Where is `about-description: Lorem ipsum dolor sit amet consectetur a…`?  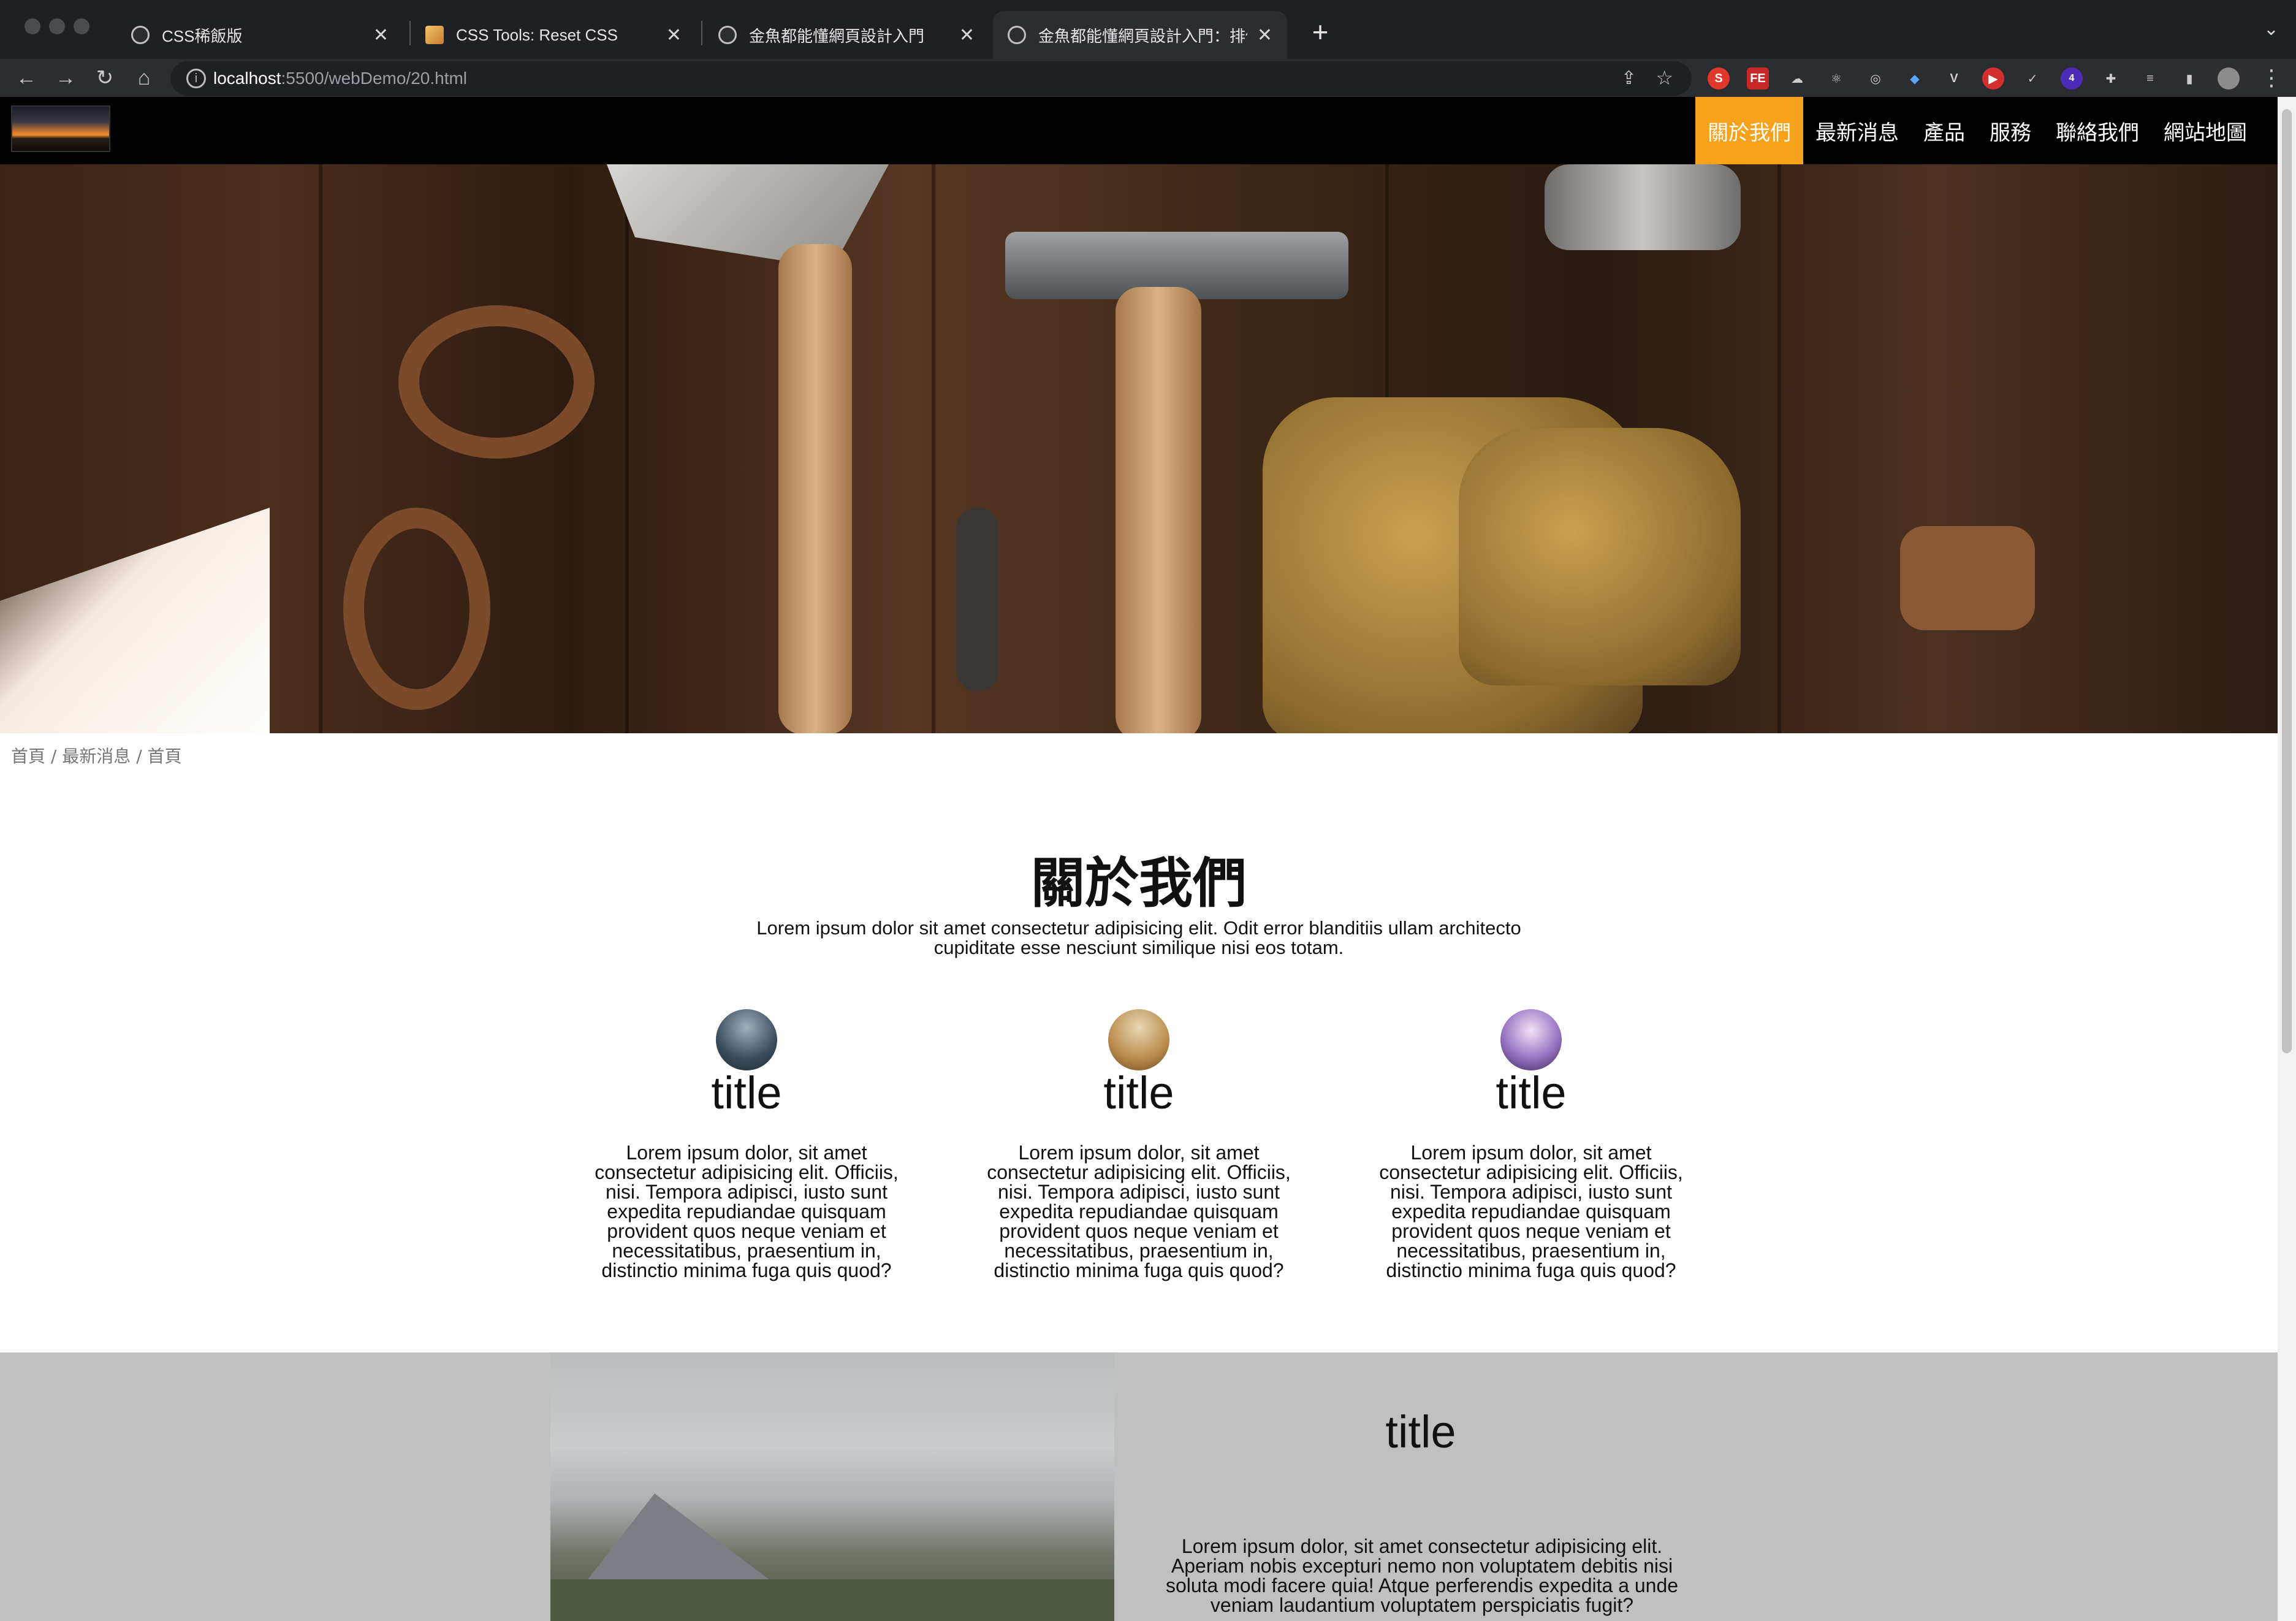
about-description: Lorem ipsum dolor sit amet consectetur a… is located at coordinates (1138, 937).